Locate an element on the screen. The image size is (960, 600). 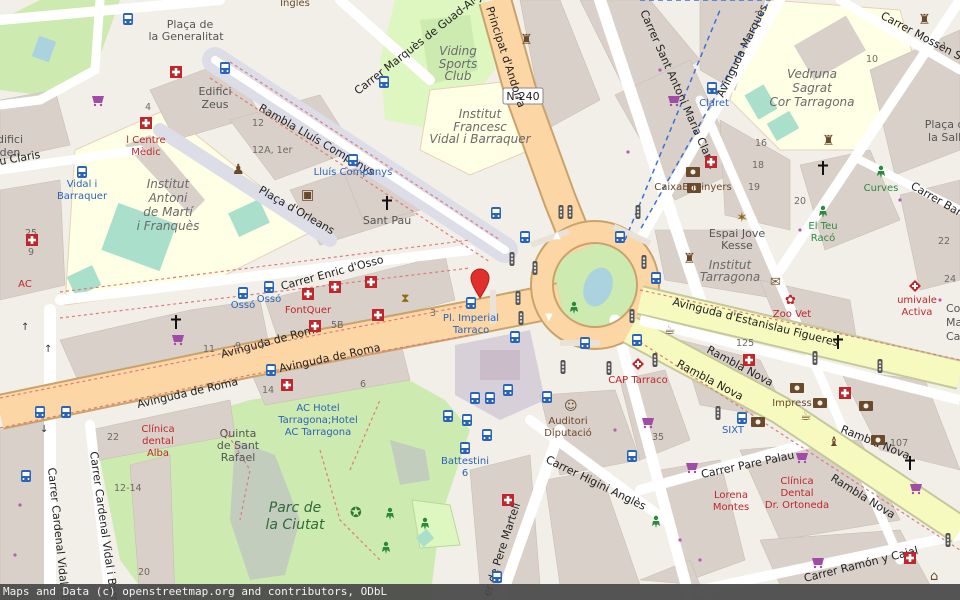
monument-icon: ♝ is located at coordinates (834, 442).